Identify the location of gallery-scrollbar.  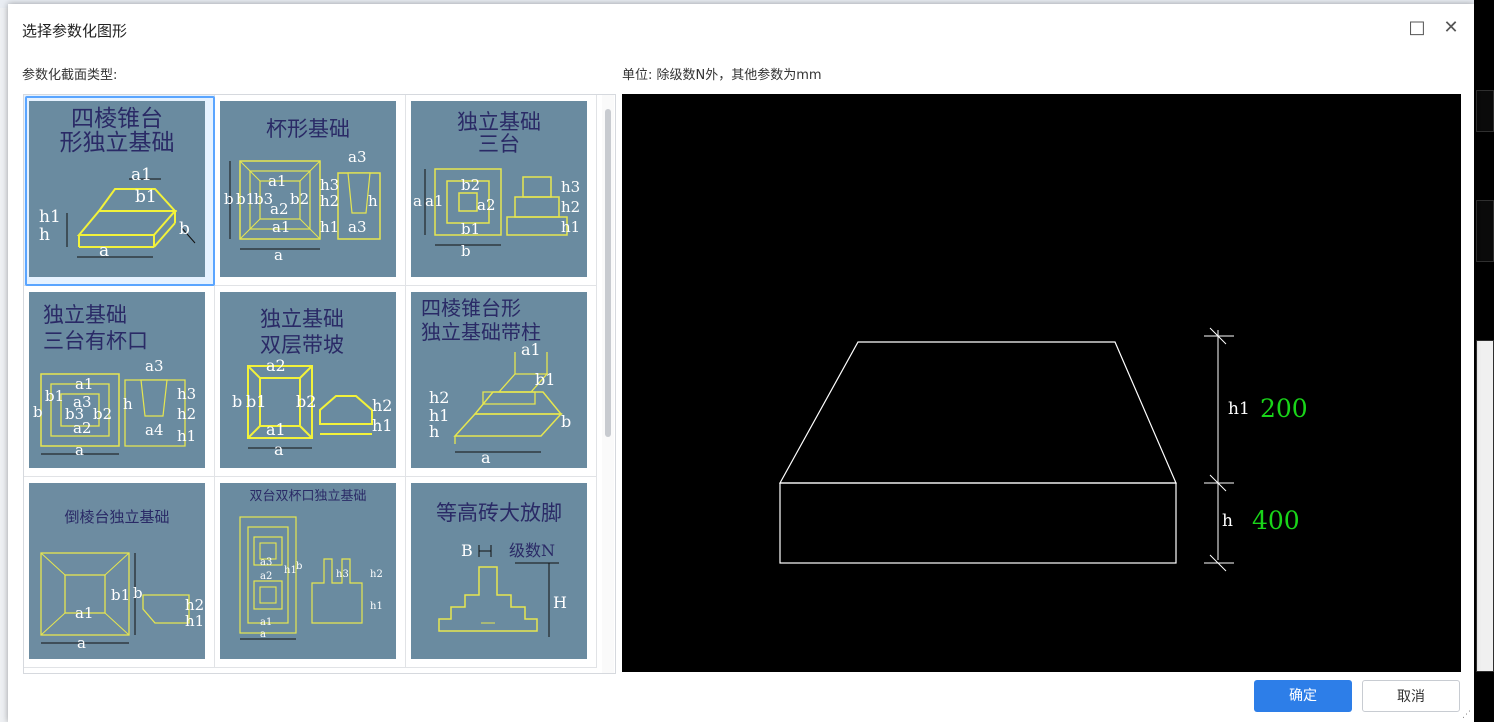
(608, 384).